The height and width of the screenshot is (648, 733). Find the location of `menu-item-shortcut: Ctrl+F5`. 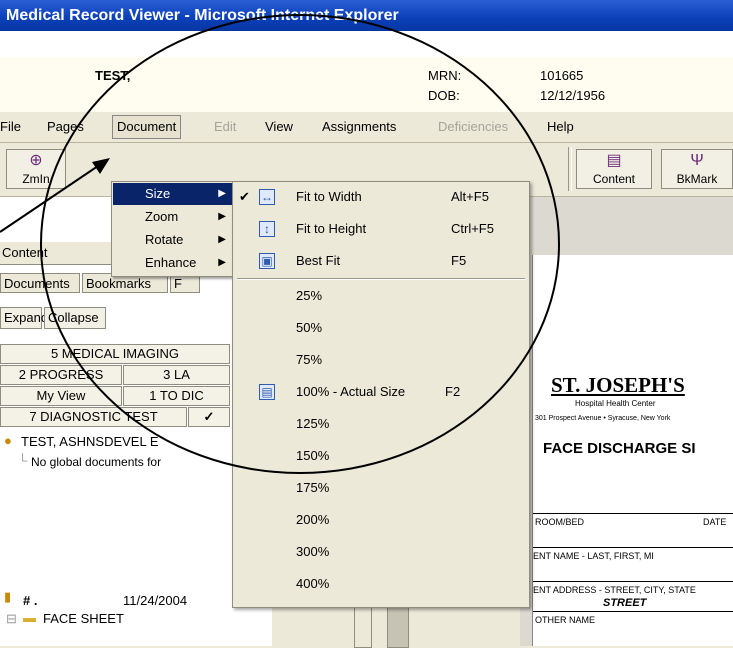

menu-item-shortcut: Ctrl+F5 is located at coordinates (472, 228).